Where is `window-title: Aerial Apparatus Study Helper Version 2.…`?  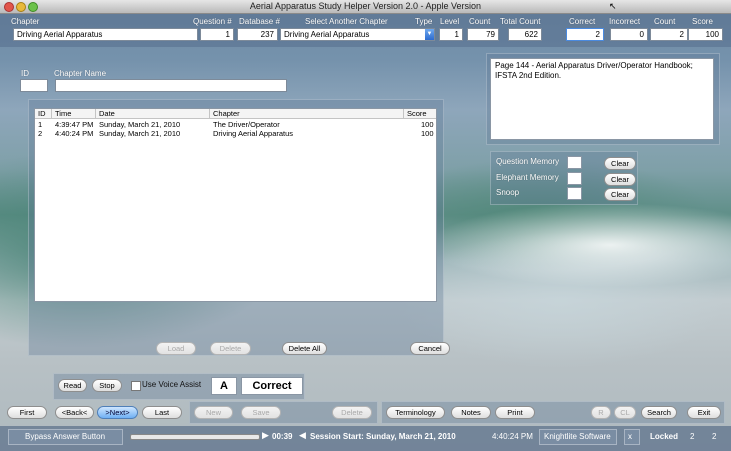 window-title: Aerial Apparatus Study Helper Version 2.… is located at coordinates (365, 6).